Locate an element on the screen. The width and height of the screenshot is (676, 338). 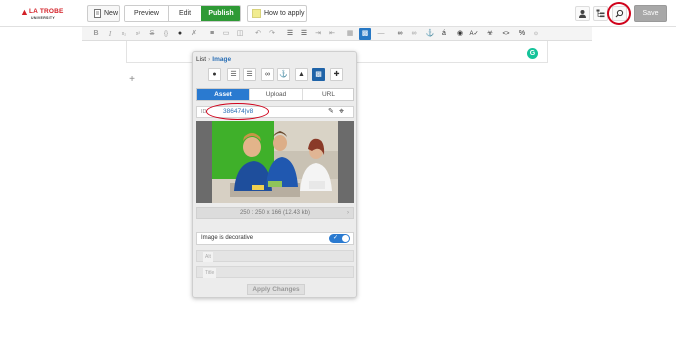
source-tabs: Asset Upload URL is located at coordinates (275, 94).